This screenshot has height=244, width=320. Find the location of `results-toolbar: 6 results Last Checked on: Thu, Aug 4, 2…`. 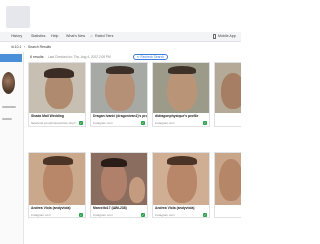

results-toolbar: 6 results Last Checked on: Thu, Aug 4, 2… is located at coordinates (133, 57).